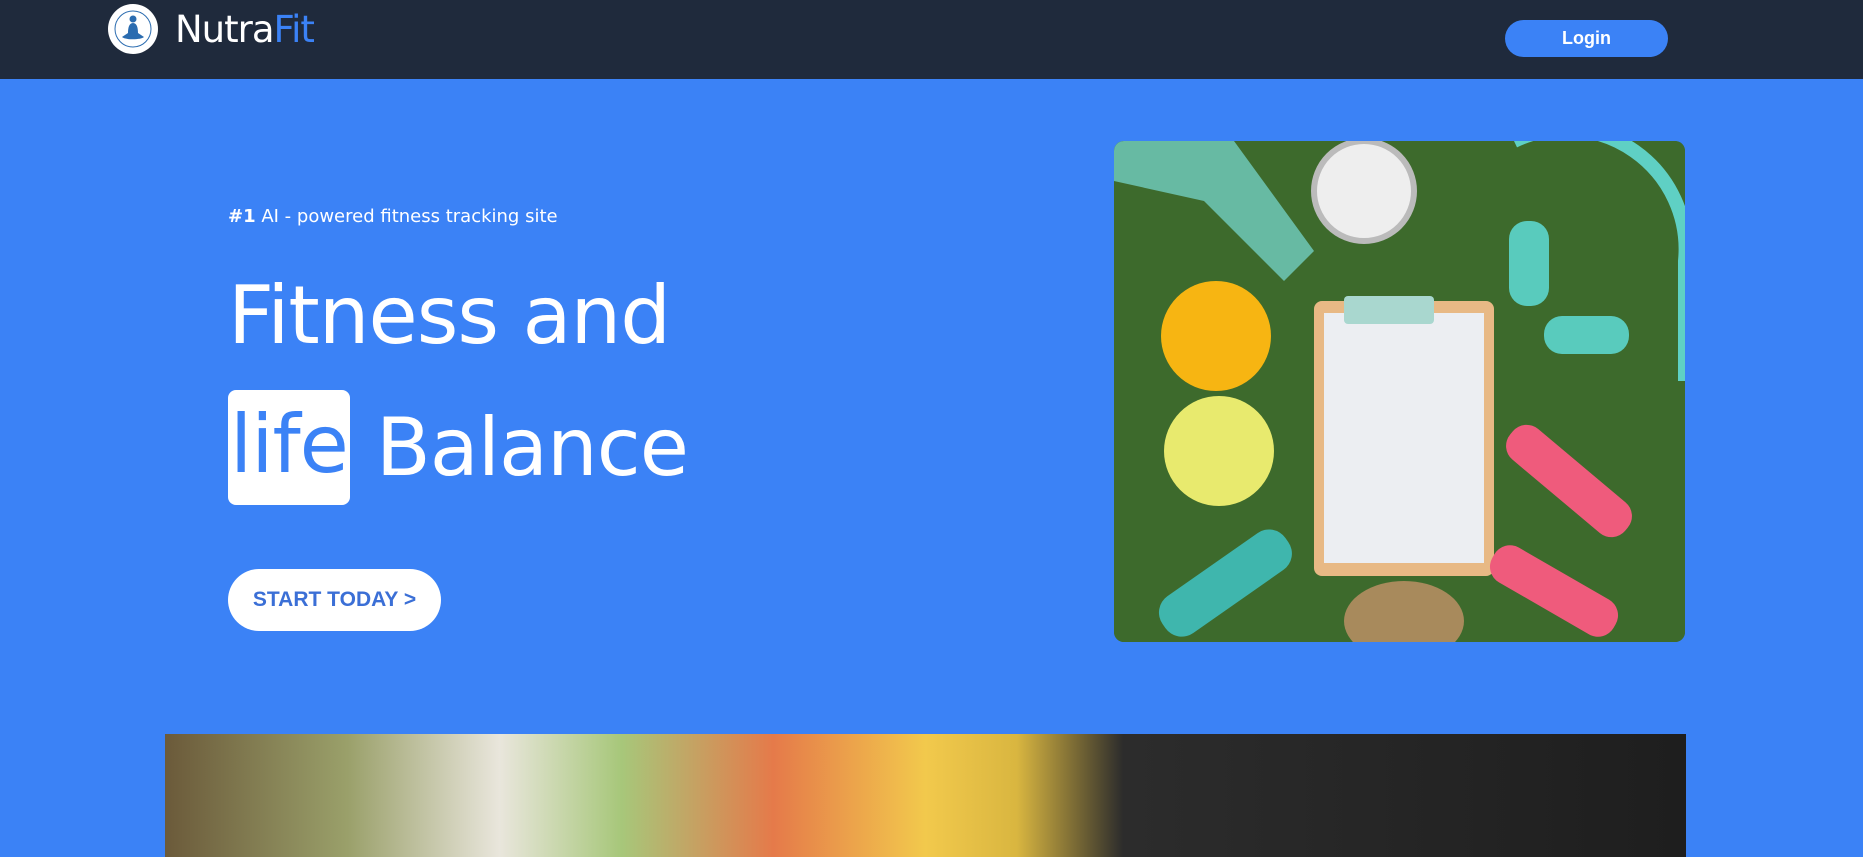  Describe the element at coordinates (449, 315) in the screenshot. I see `headline-line1: Fitness and` at that location.